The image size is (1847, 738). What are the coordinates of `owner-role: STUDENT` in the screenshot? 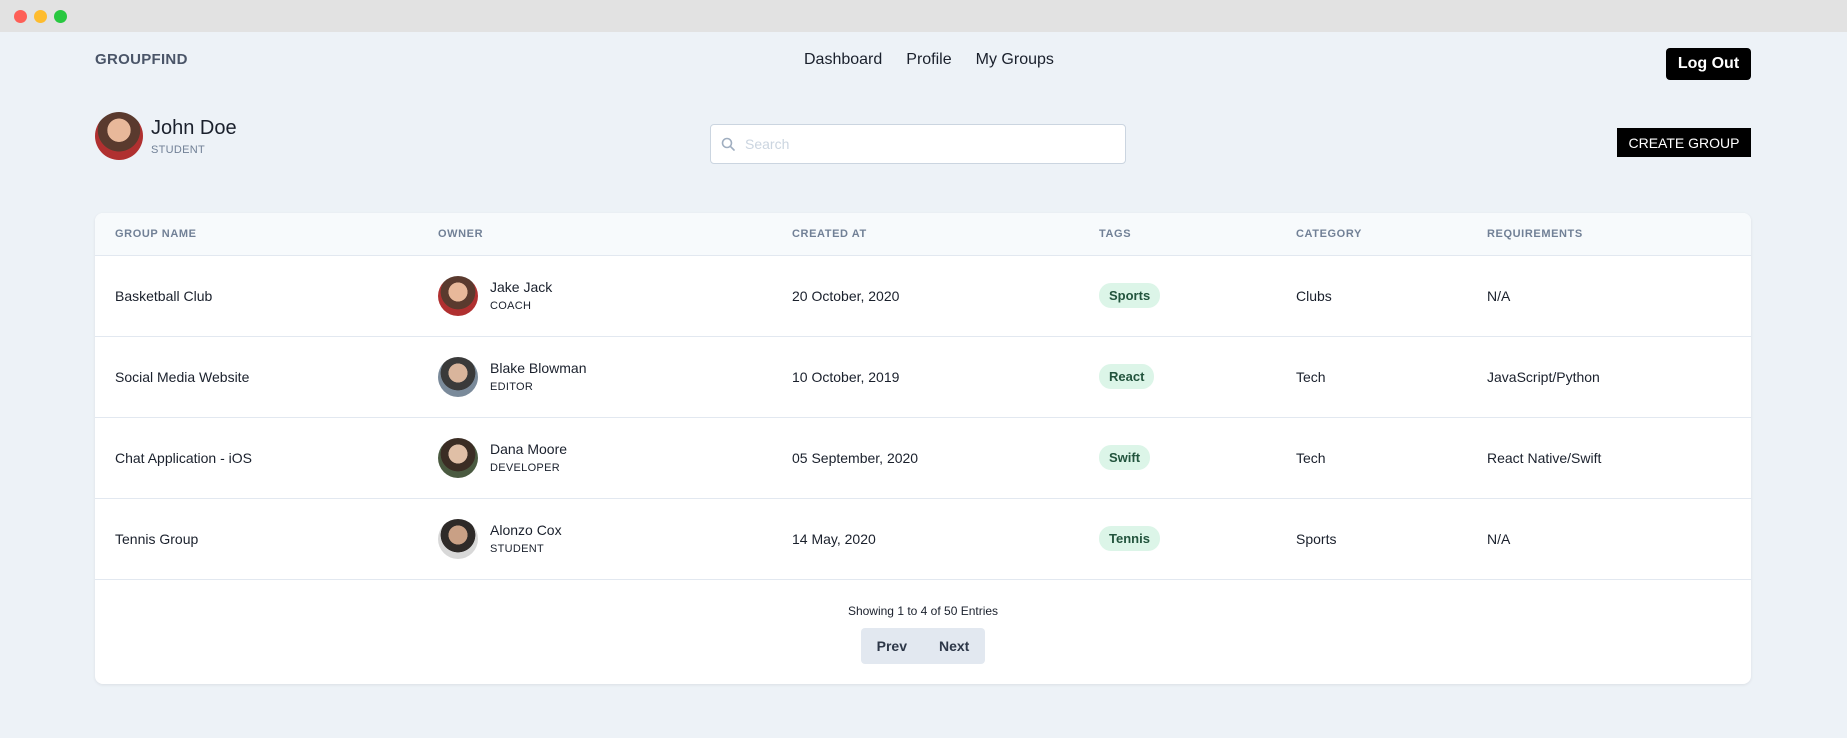 It's located at (517, 549).